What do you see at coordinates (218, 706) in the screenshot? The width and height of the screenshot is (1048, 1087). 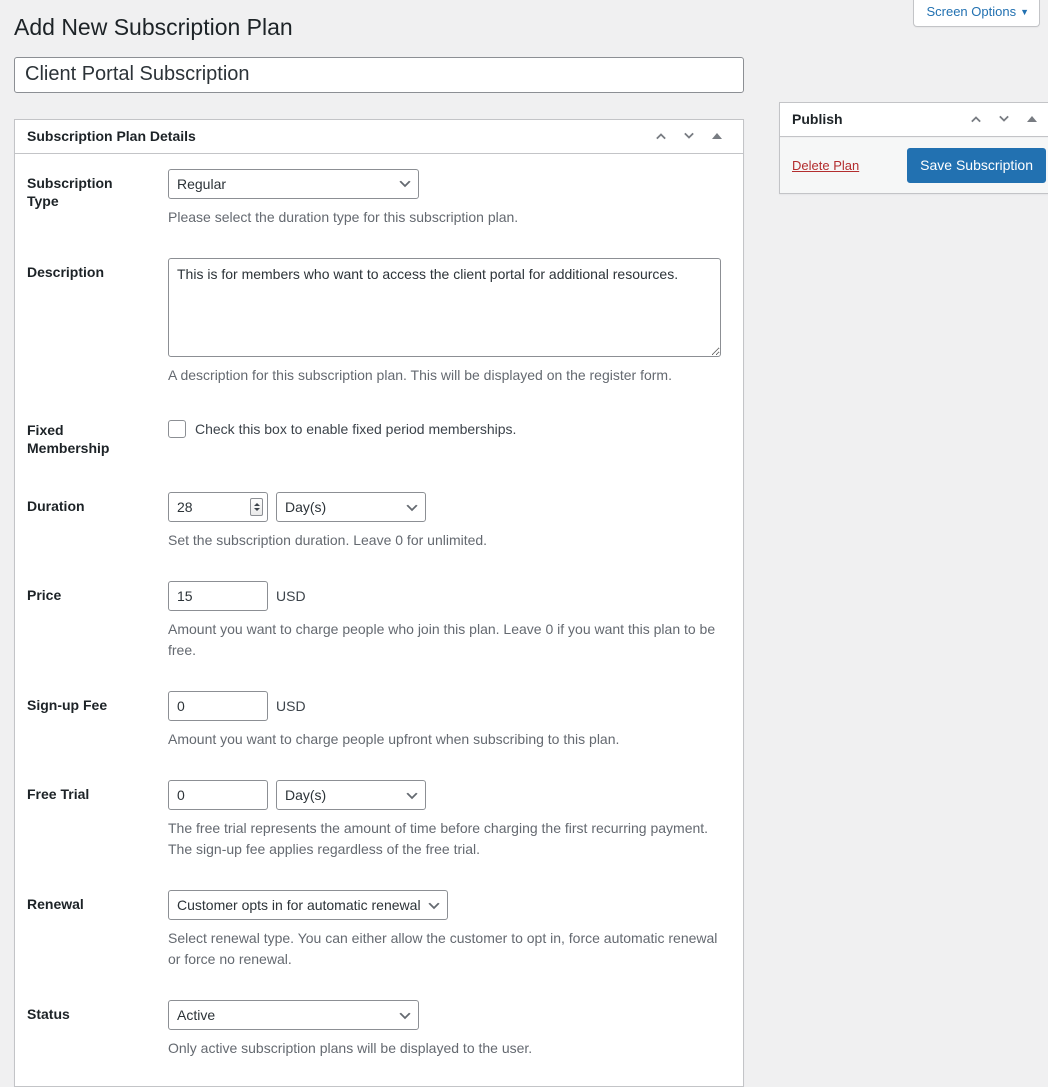 I see `signup-fee-input` at bounding box center [218, 706].